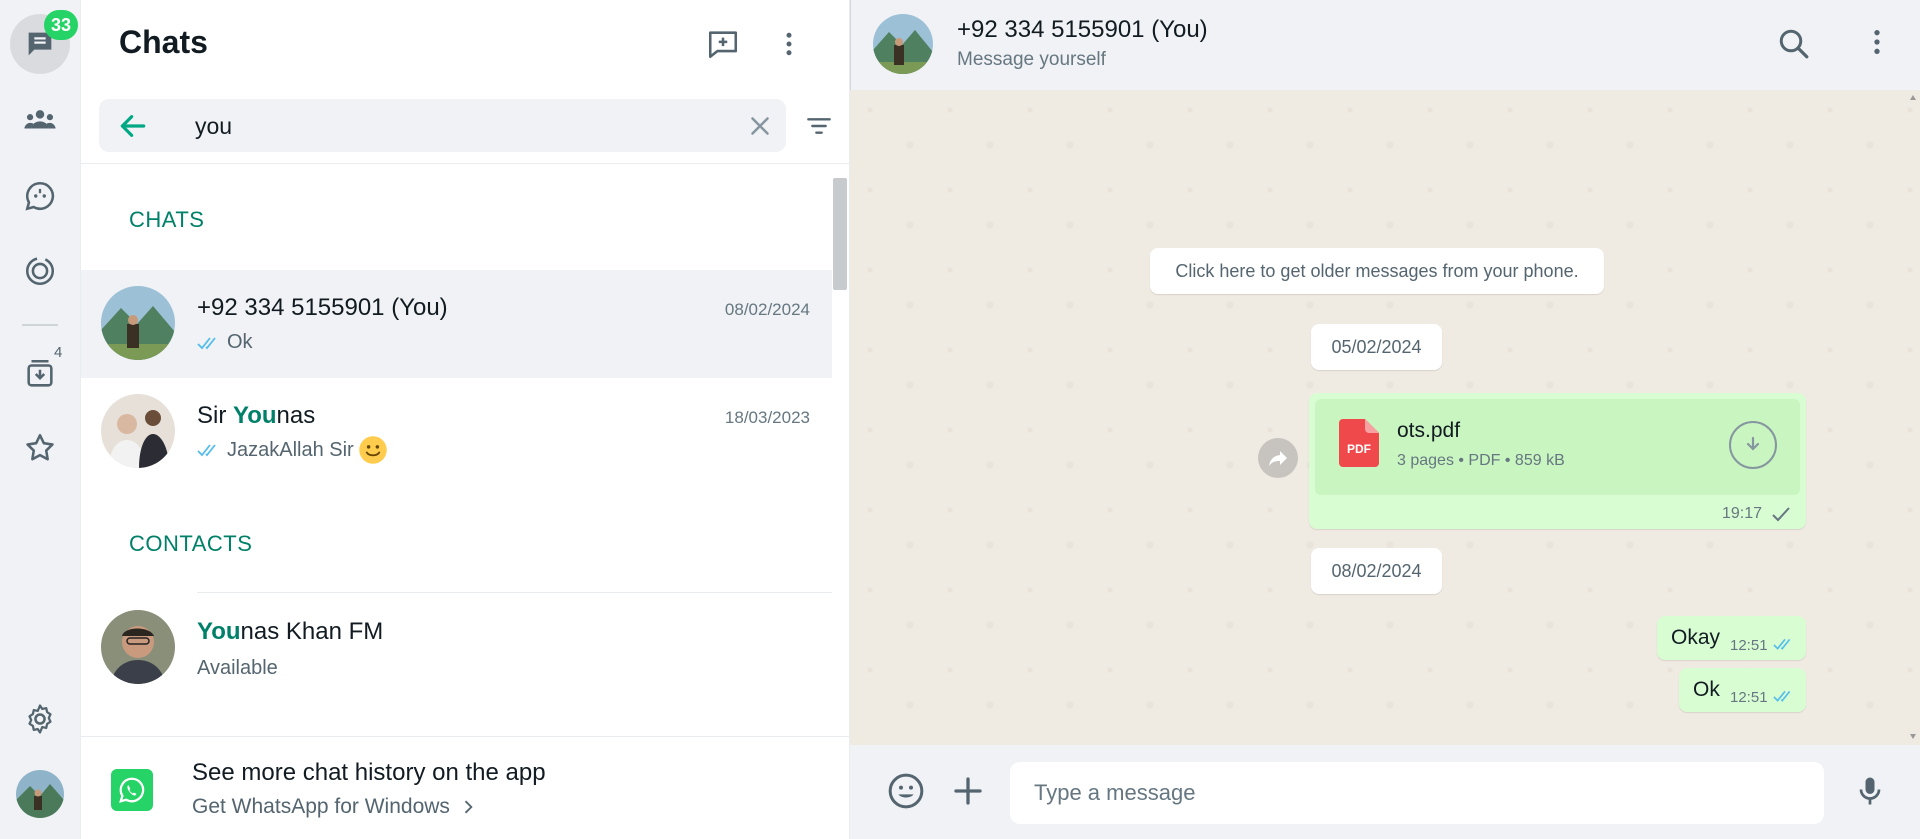  I want to click on file-message: PDF ots.pdf 3 pages • PDF • 859 kB 19:17, so click(1557, 461).